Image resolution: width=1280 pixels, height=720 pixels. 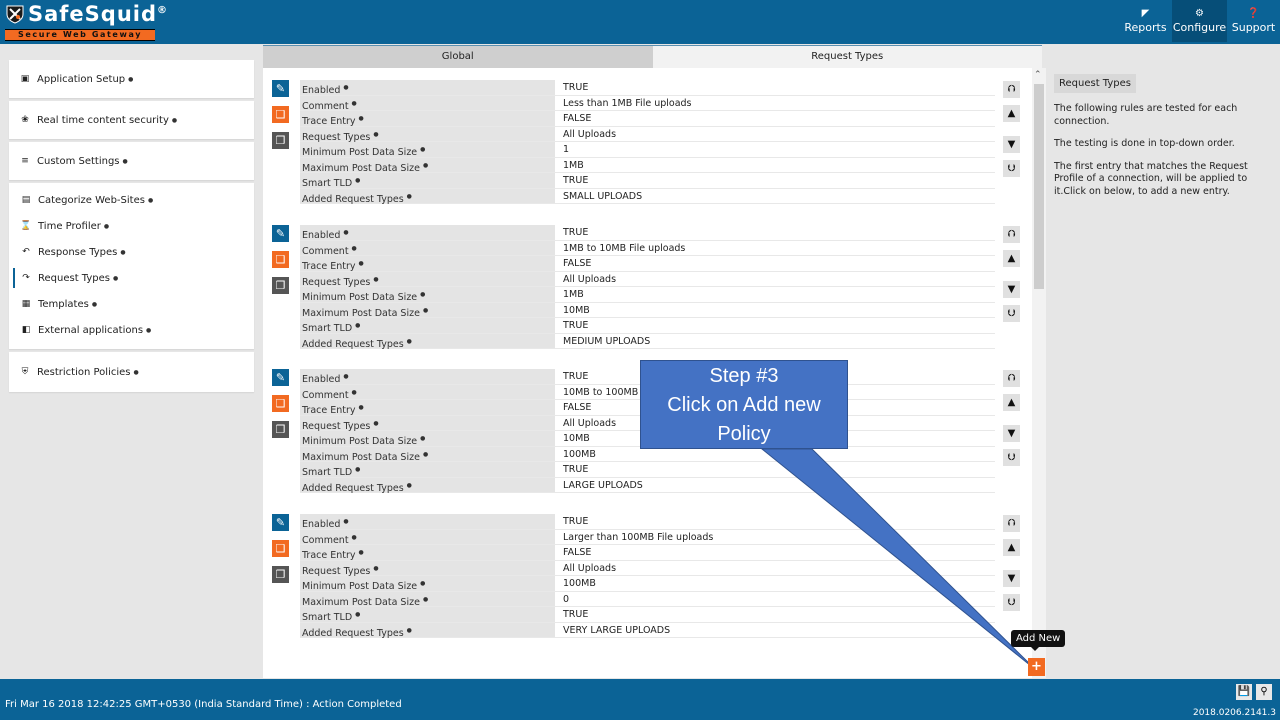 What do you see at coordinates (131, 161) in the screenshot?
I see `sidebar-item-custom-settings: ≡ Custom Settings ●` at bounding box center [131, 161].